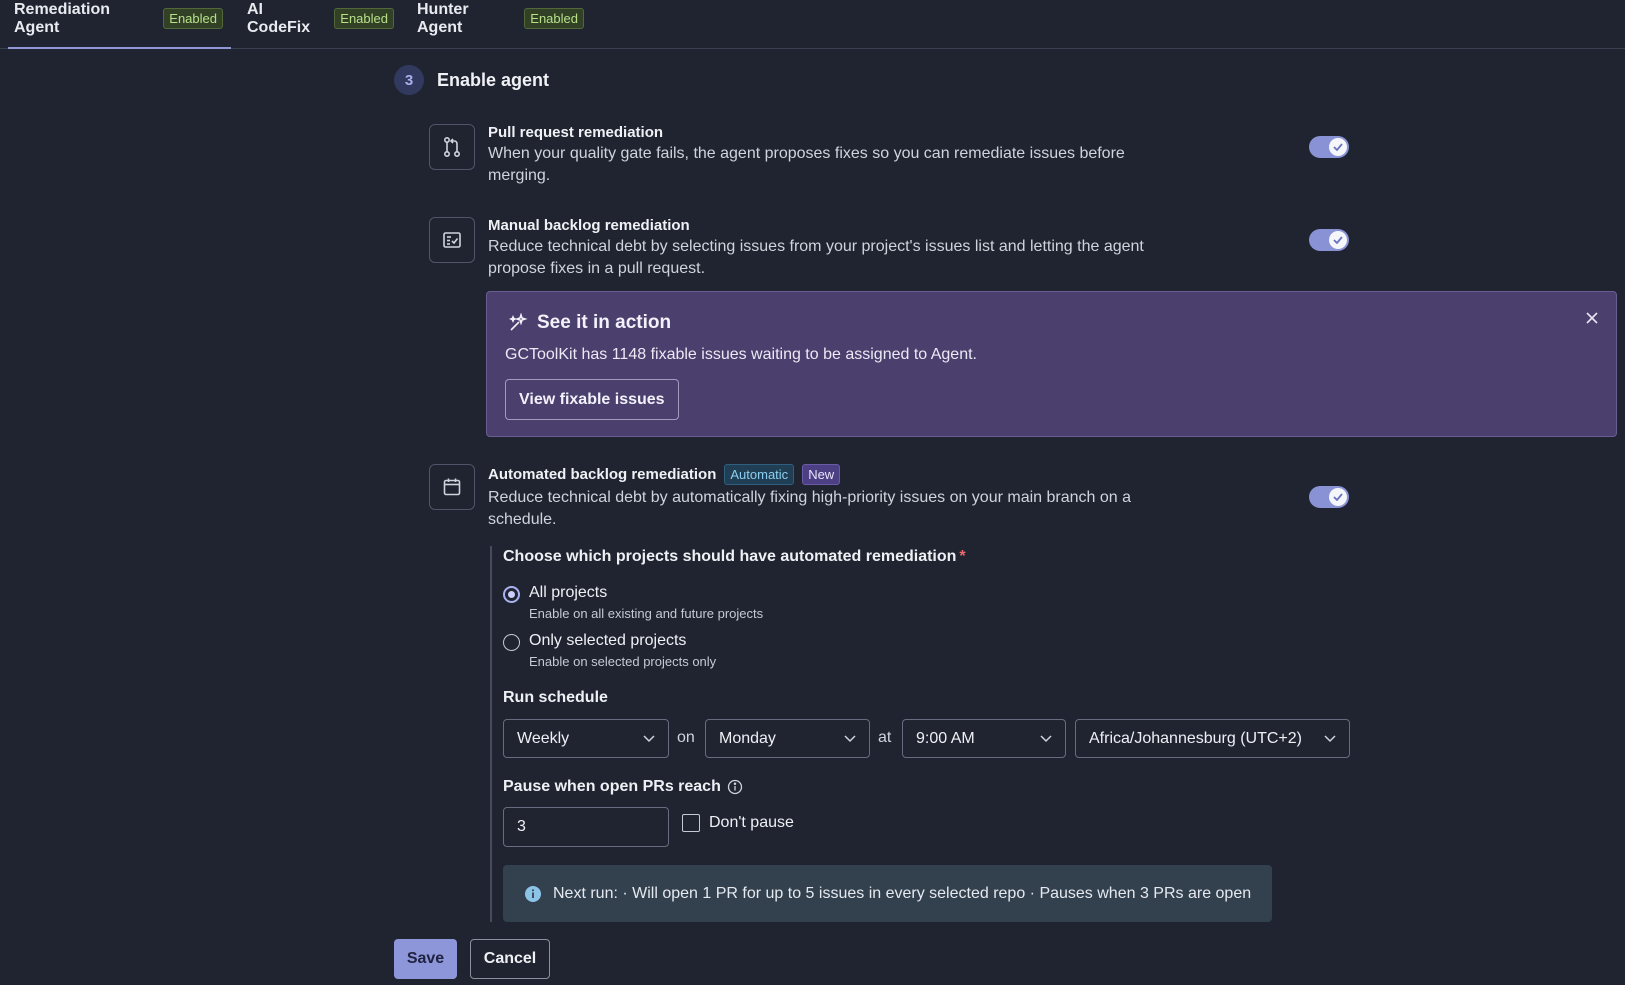  Describe the element at coordinates (945, 738) in the screenshot. I see `time-value: 9:00 AM` at that location.